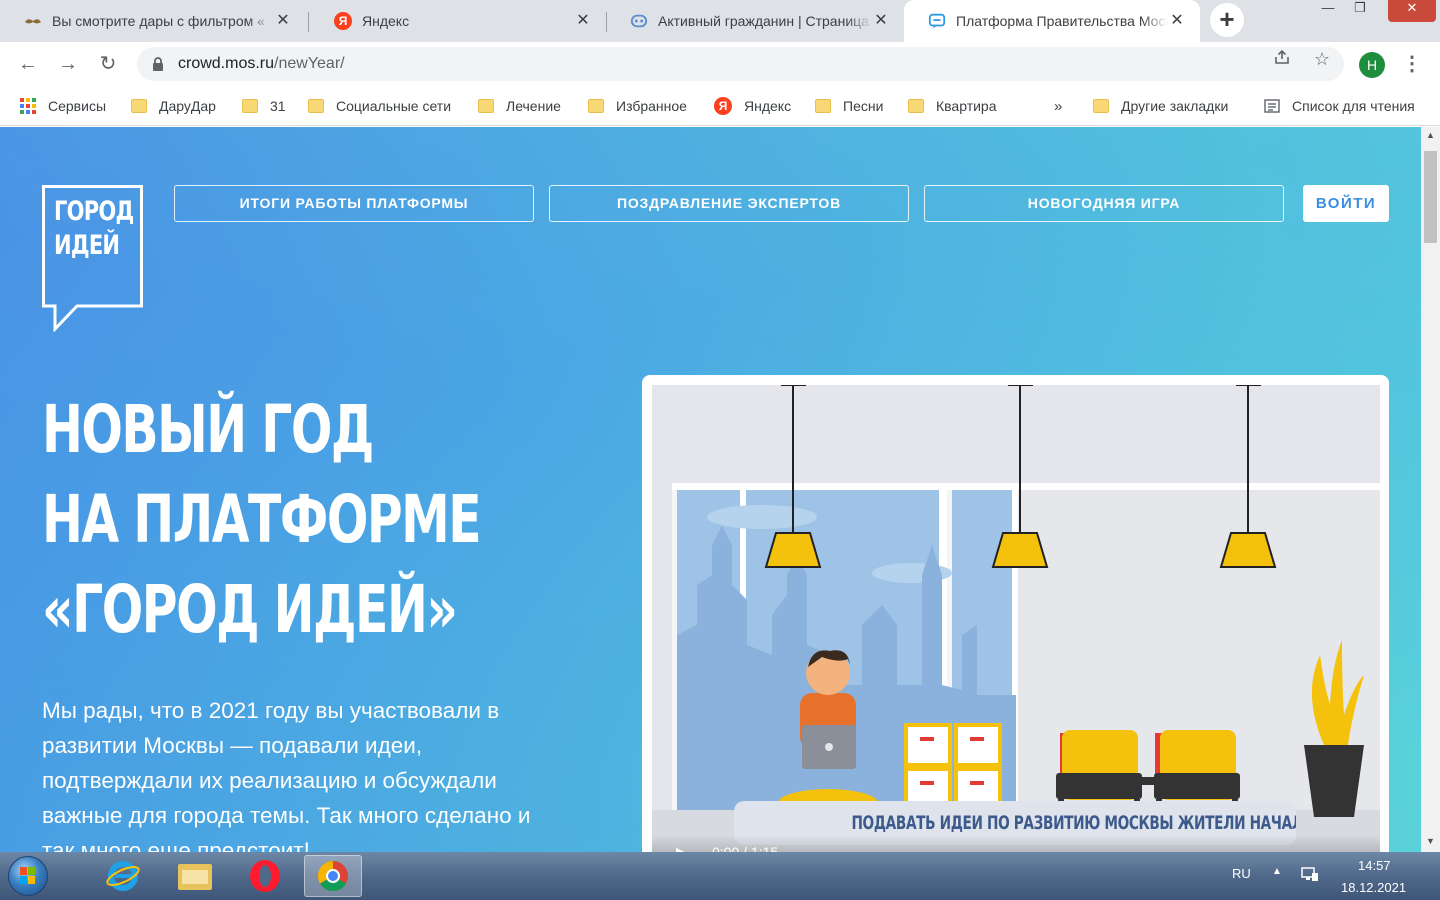 The height and width of the screenshot is (900, 1440). Describe the element at coordinates (1104, 203) in the screenshot. I see `nav-new-year-game-button: НОВОГОДНЯЯ ИГРА` at that location.